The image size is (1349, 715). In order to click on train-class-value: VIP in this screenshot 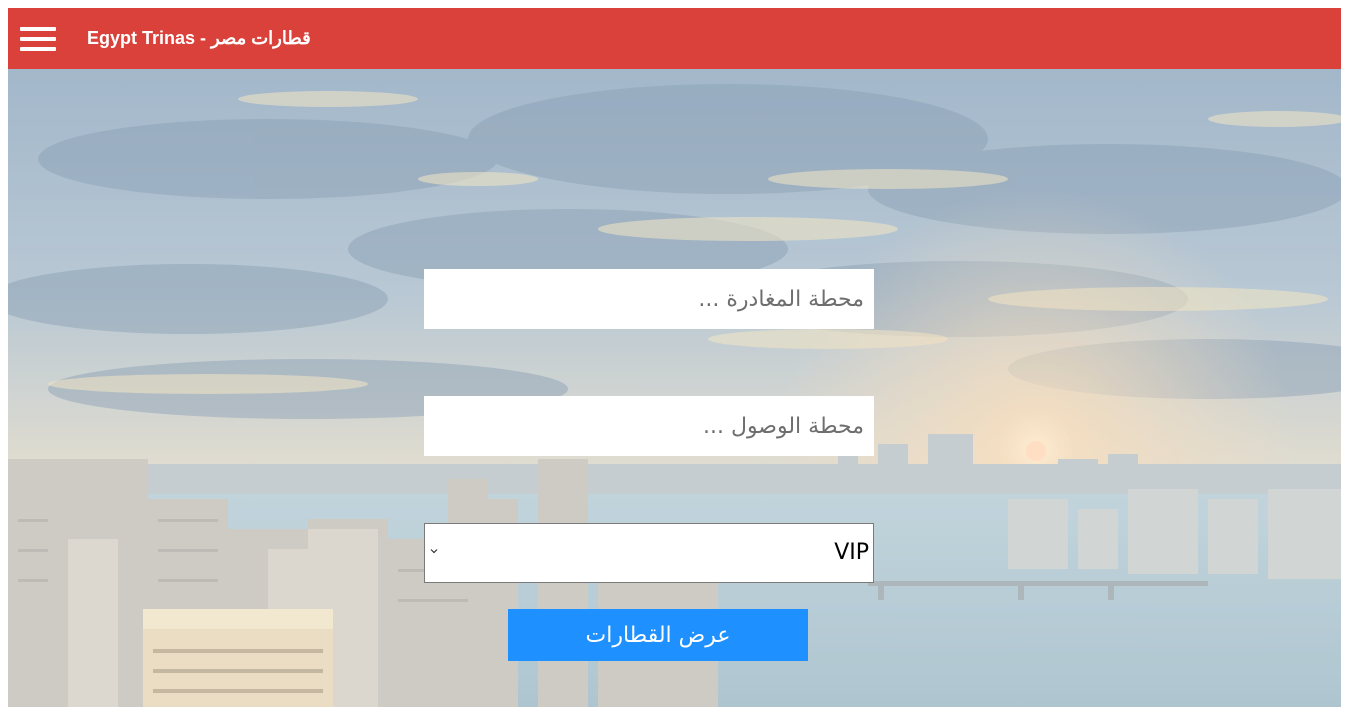, I will do `click(851, 552)`.